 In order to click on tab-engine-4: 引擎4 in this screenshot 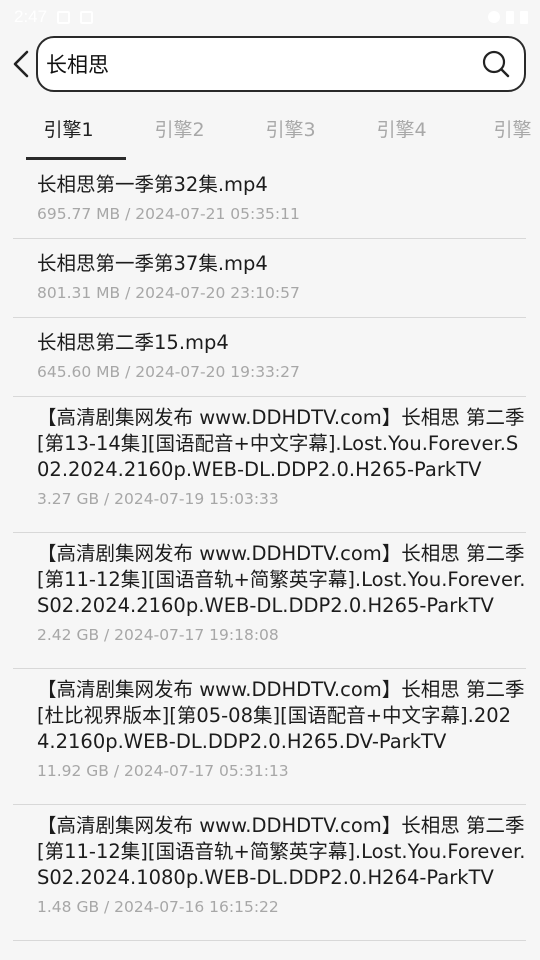, I will do `click(401, 134)`.